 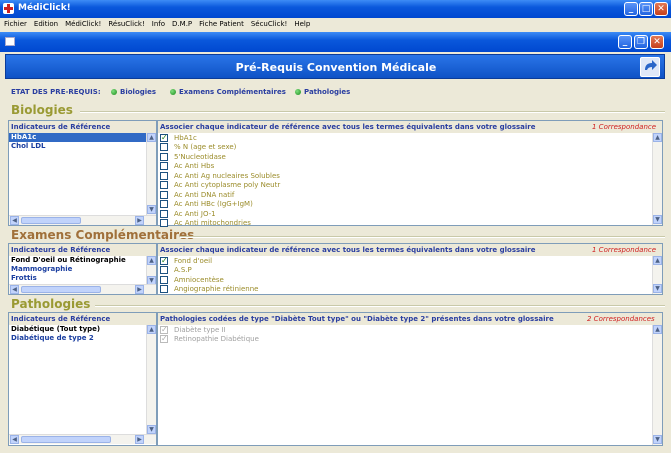 I want to click on term-row: Amniocentèse, so click(x=403, y=280).